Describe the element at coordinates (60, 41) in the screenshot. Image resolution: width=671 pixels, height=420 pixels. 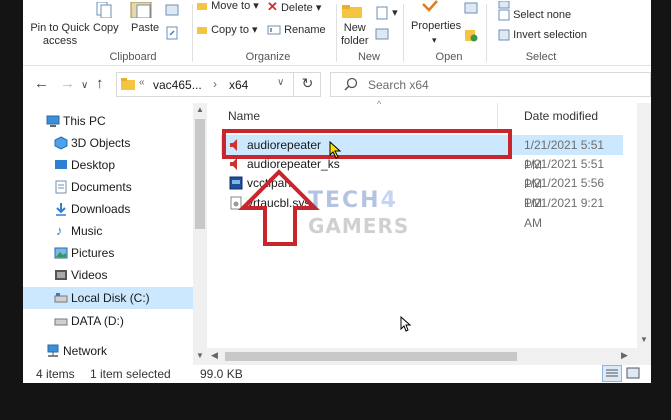
I see `pin-label-line-2: access` at that location.